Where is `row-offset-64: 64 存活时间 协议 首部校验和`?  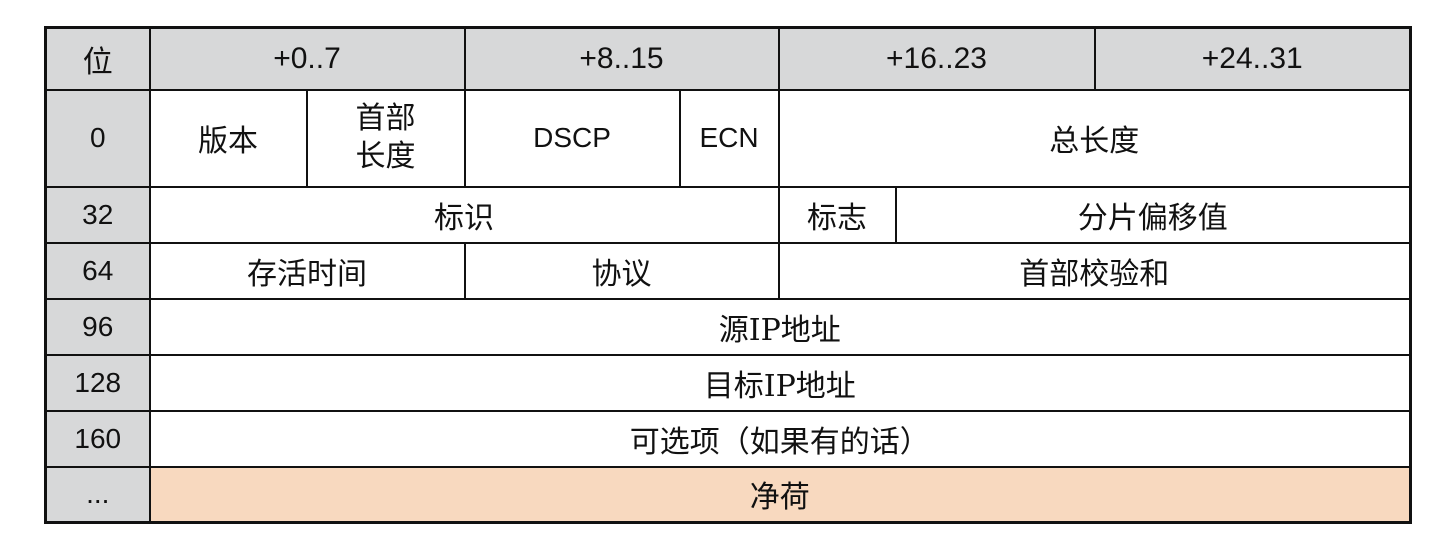 row-offset-64: 64 存活时间 协议 首部校验和 is located at coordinates (728, 270).